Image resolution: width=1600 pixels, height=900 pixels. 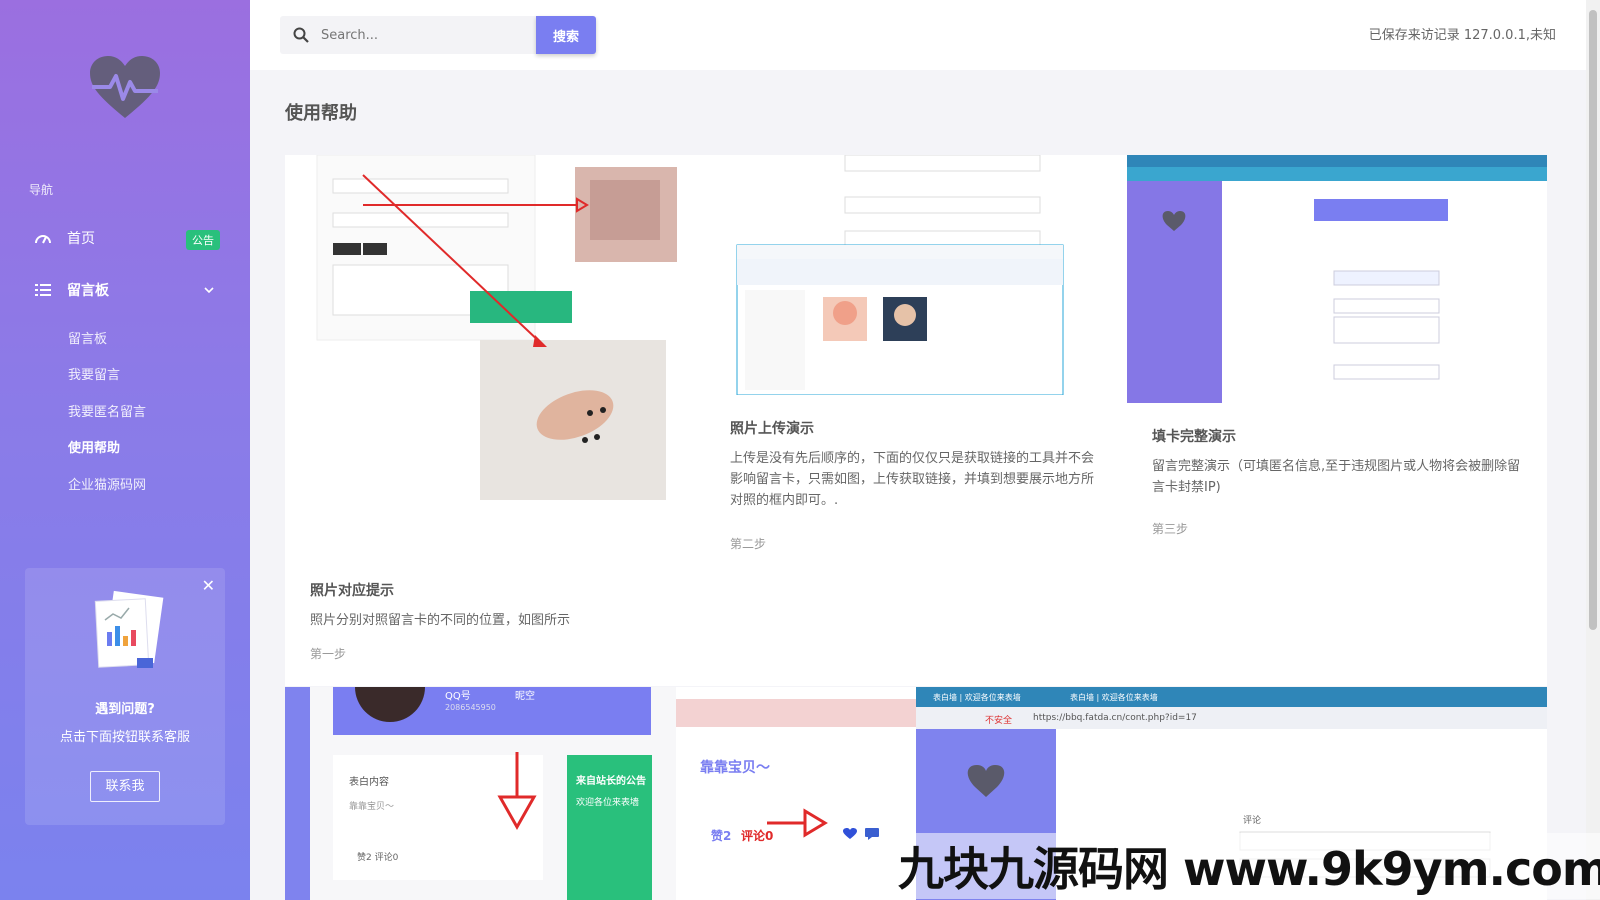 I want to click on nav-caption: 导航, so click(x=41, y=190).